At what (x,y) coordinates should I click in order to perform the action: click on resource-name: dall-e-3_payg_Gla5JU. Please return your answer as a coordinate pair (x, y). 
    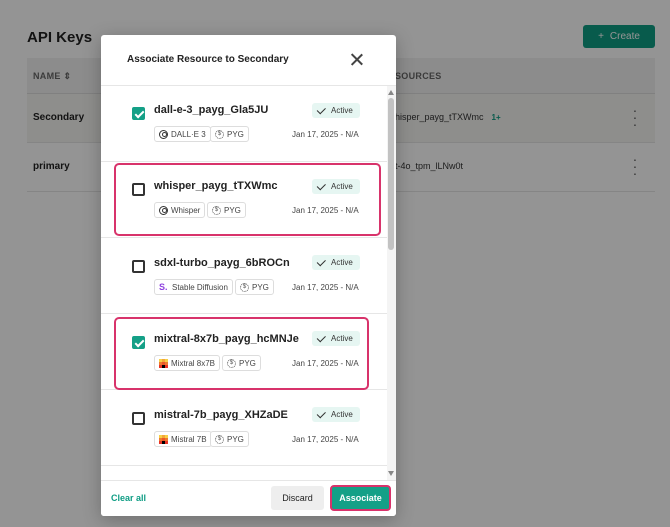
    Looking at the image, I should click on (211, 110).